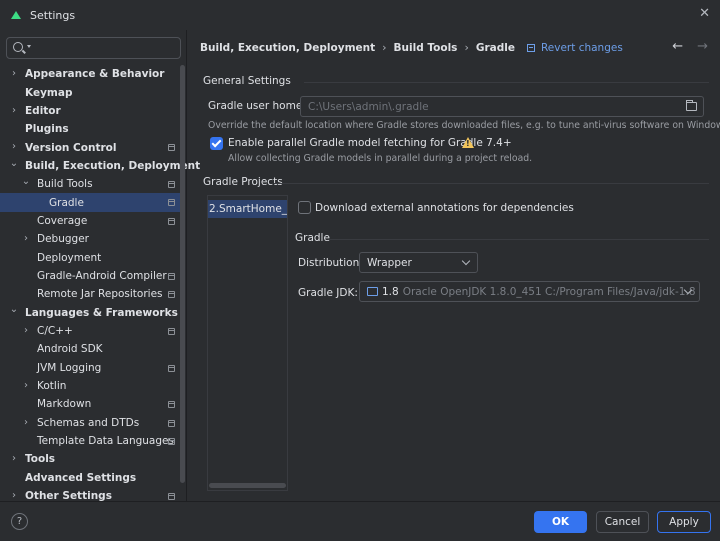 The image size is (720, 541). I want to click on sidebar-item-label: Remote Jar Repositories, so click(100, 294).